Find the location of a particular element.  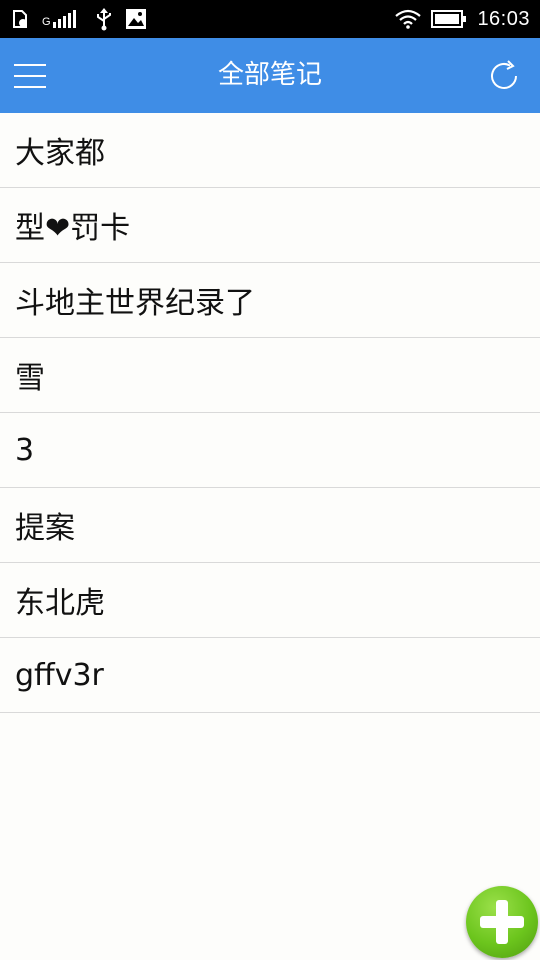

note-title: gffv3r is located at coordinates (59, 675).